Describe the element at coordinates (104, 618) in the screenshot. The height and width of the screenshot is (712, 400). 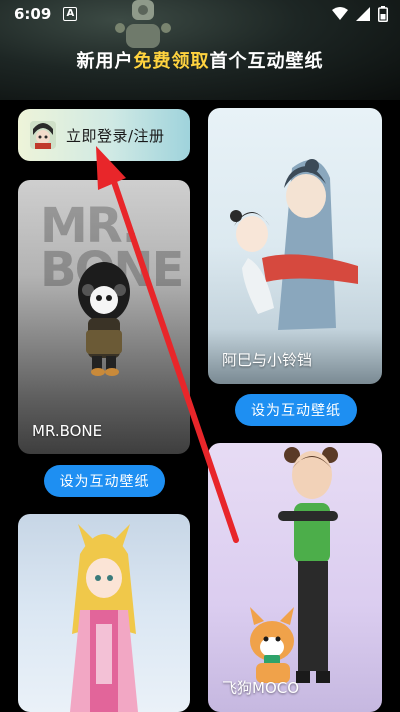
I see `fox-girl-character-image` at that location.